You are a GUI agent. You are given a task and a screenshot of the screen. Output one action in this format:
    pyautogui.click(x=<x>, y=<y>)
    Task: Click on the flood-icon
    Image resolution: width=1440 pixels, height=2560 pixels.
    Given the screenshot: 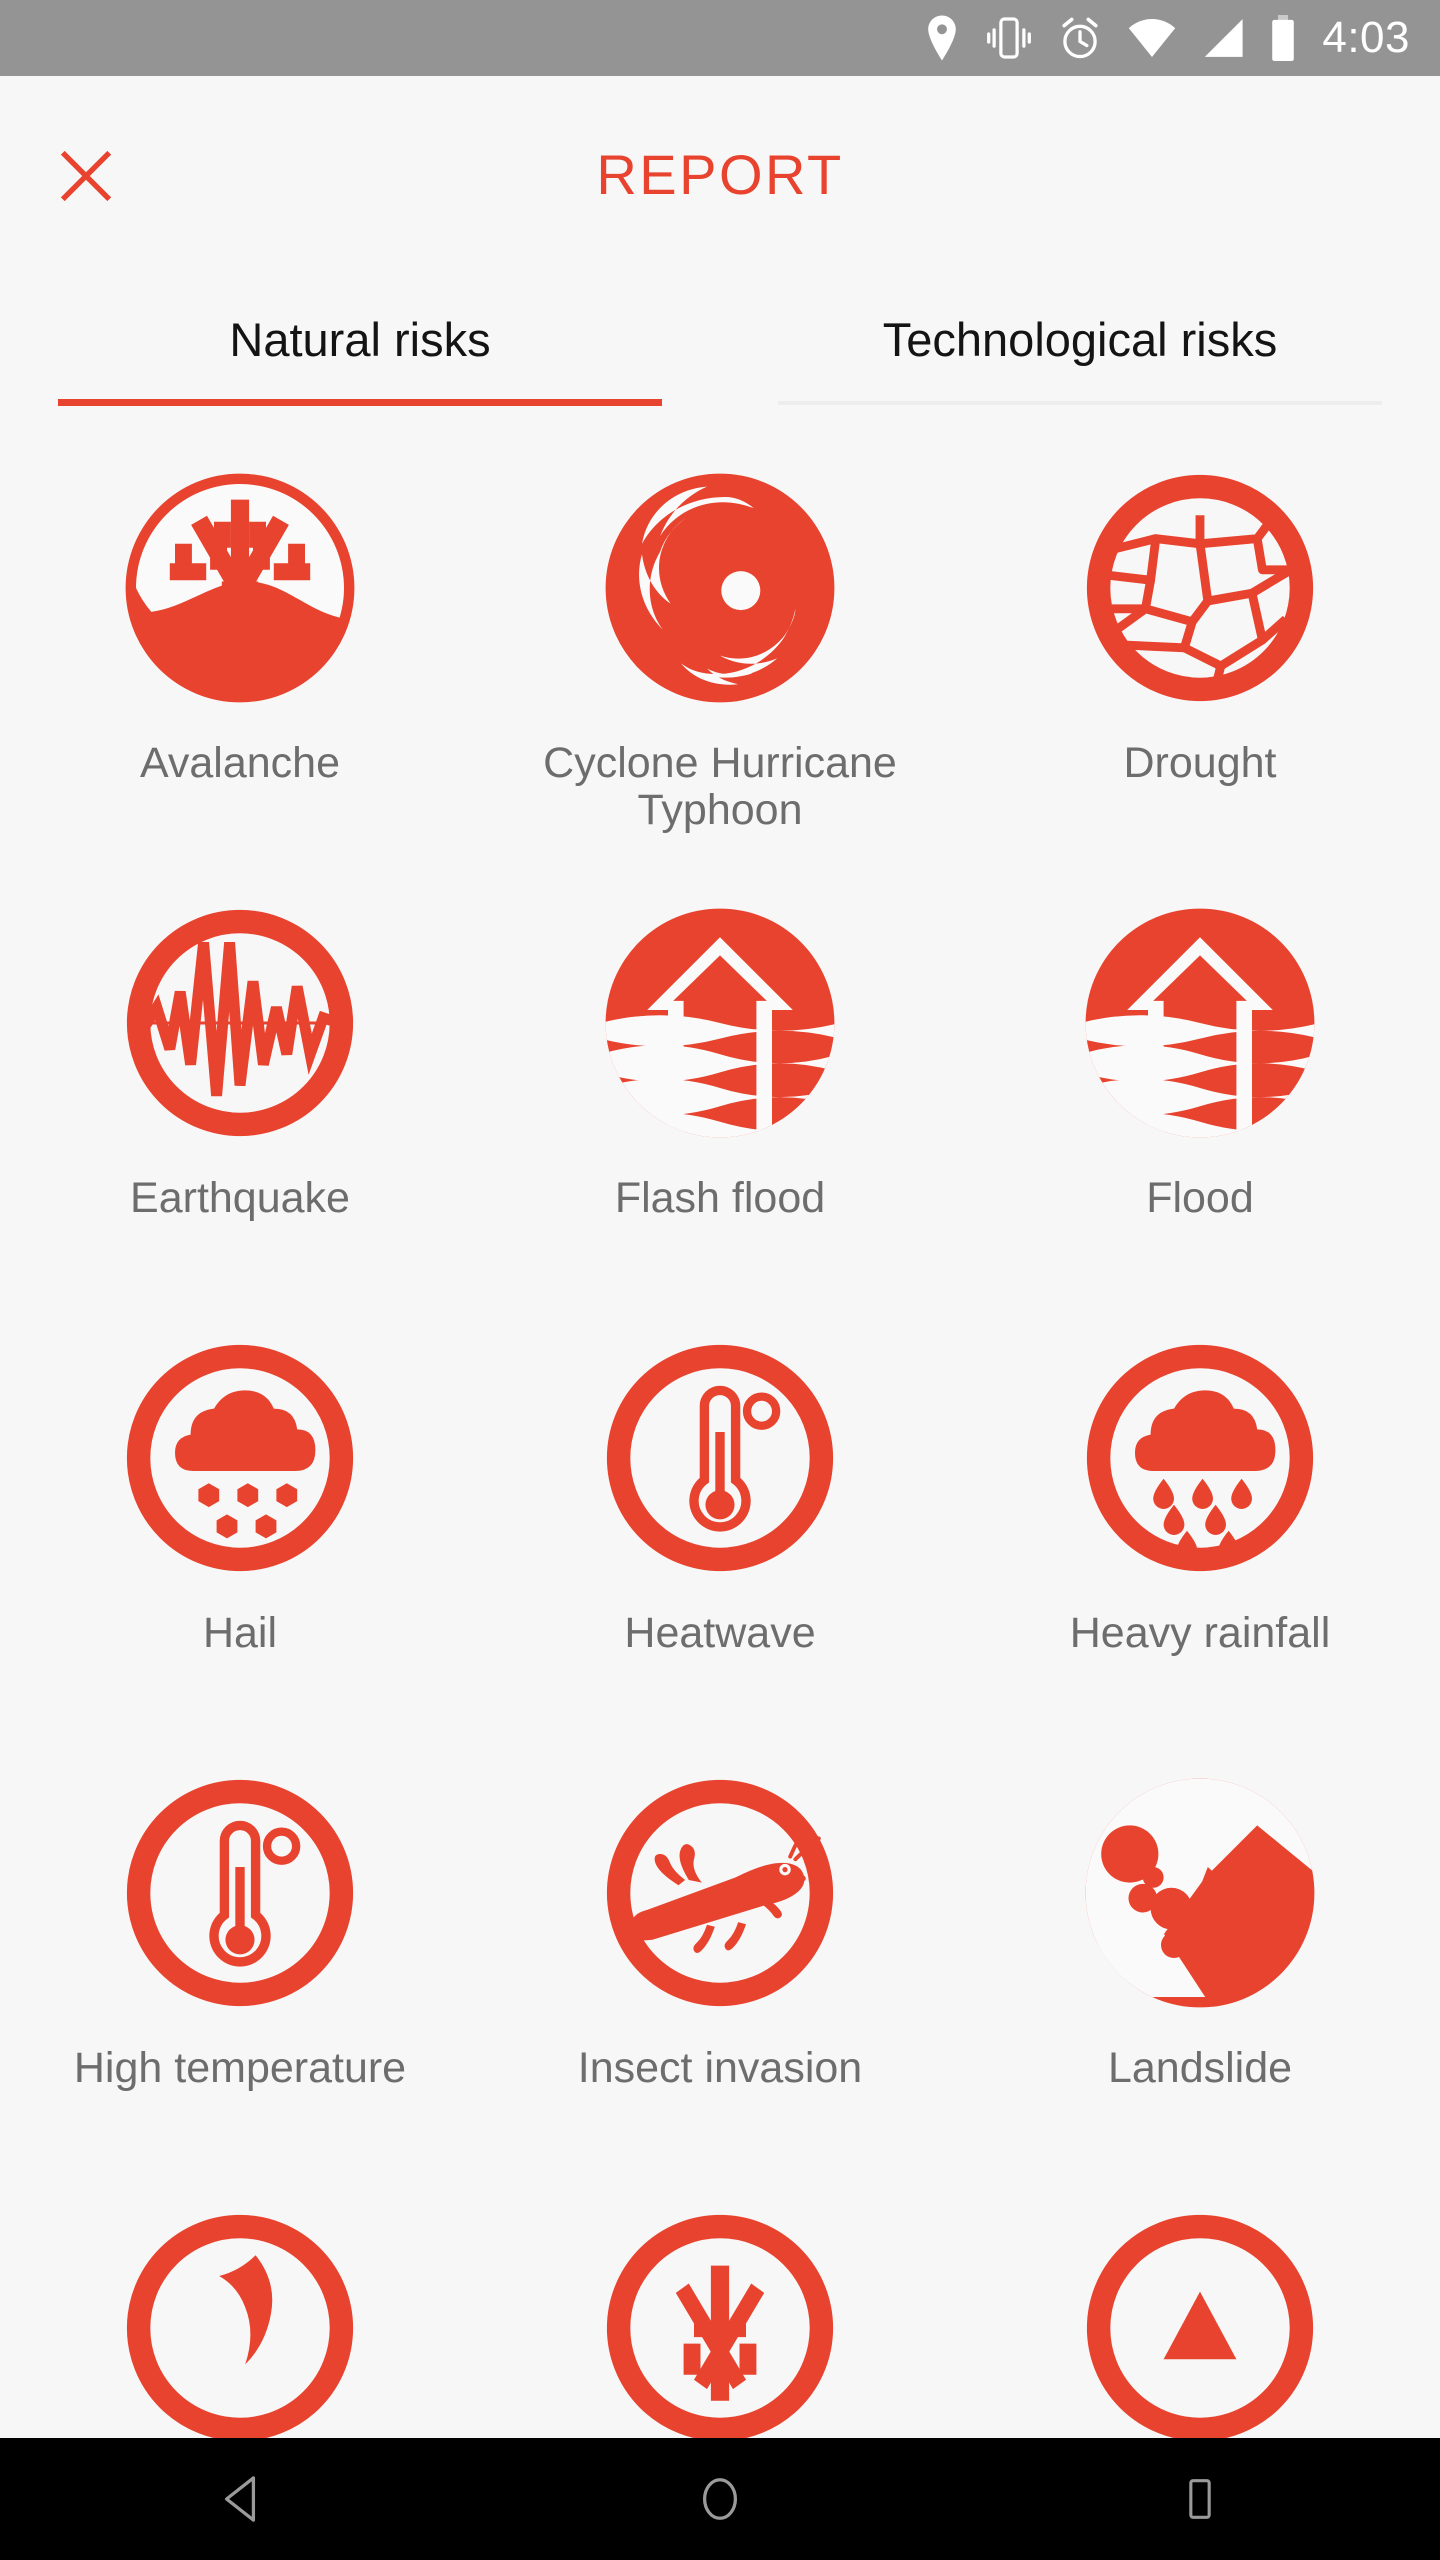 What is the action you would take?
    pyautogui.click(x=1200, y=1023)
    